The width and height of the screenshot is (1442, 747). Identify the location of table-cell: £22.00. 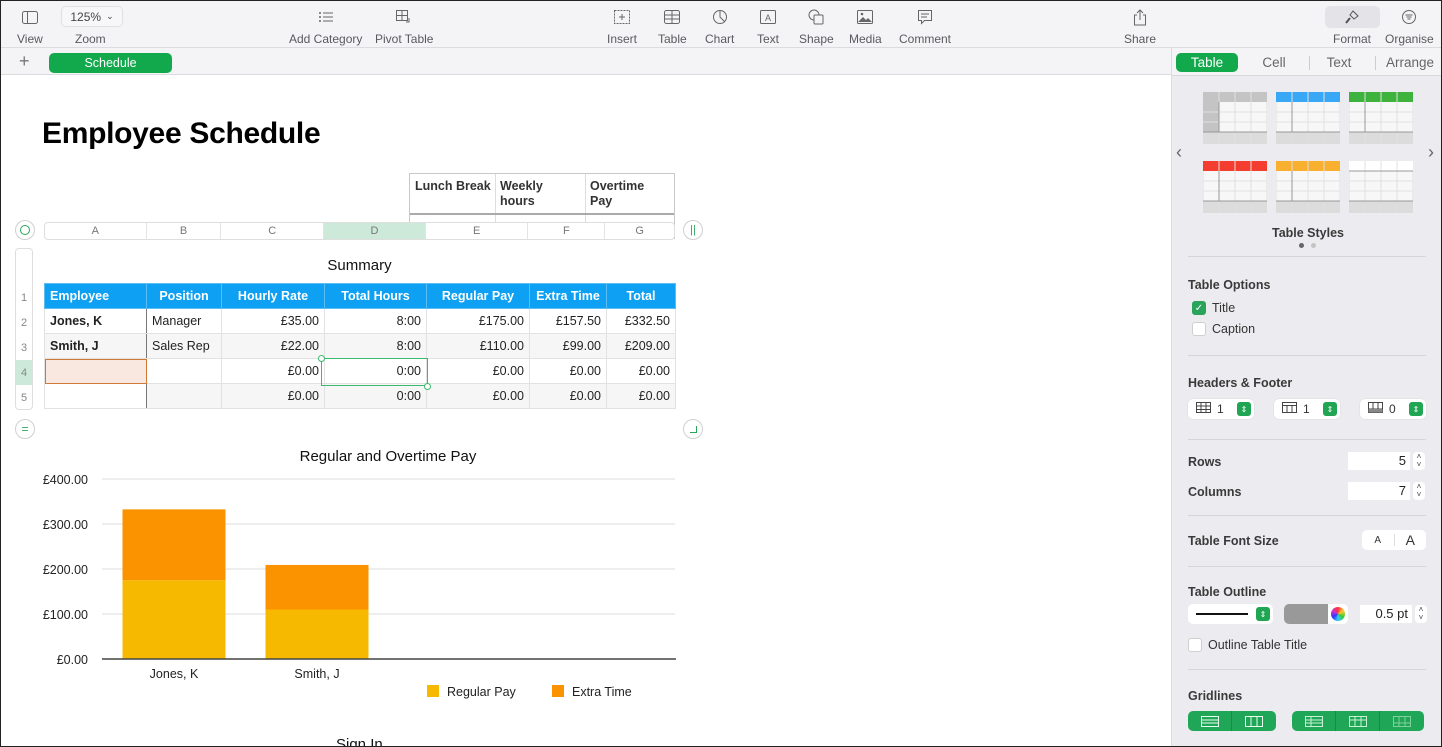
(273, 346).